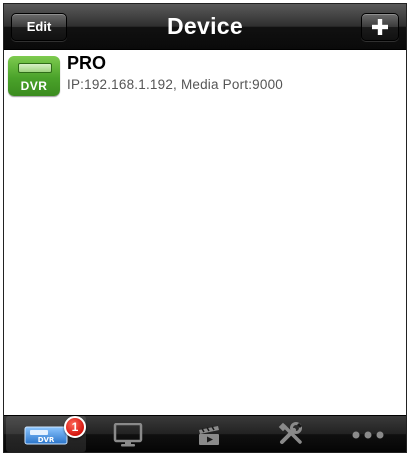 The height and width of the screenshot is (457, 412). I want to click on dvr-device-icon: DVR, so click(46, 435).